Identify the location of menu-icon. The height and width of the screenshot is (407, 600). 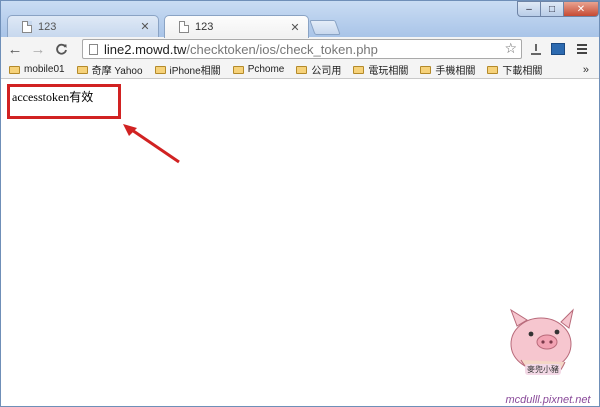
(582, 49).